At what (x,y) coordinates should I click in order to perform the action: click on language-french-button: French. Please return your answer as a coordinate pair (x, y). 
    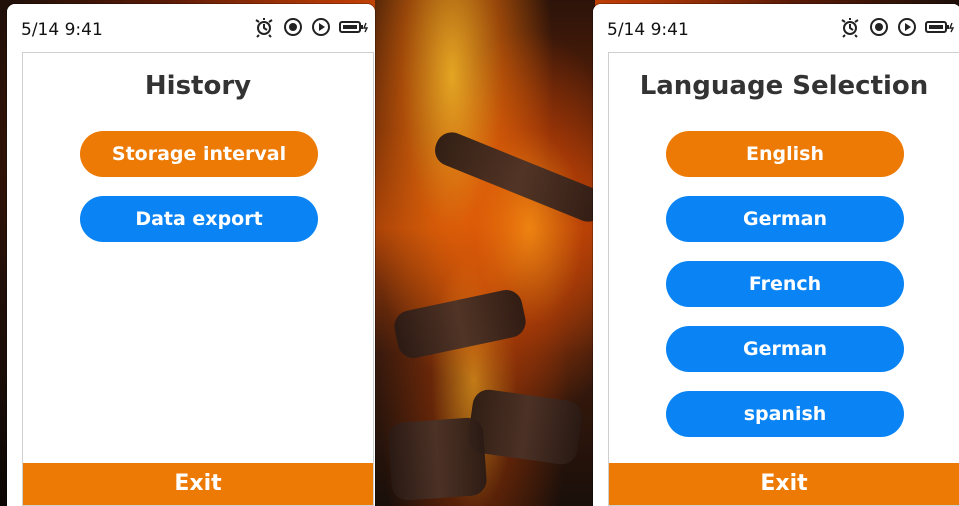
    Looking at the image, I should click on (785, 284).